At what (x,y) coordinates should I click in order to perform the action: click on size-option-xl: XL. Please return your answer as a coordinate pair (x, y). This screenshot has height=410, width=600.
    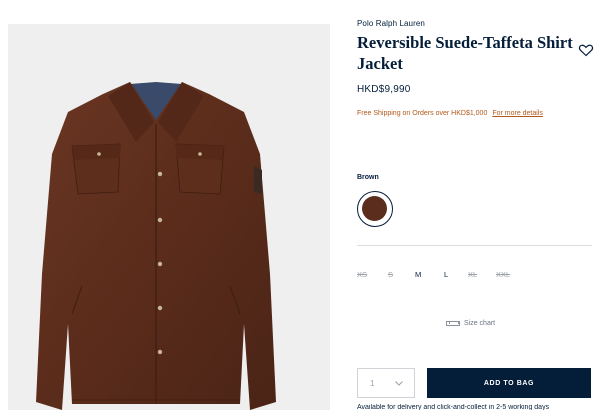
    Looking at the image, I should click on (472, 274).